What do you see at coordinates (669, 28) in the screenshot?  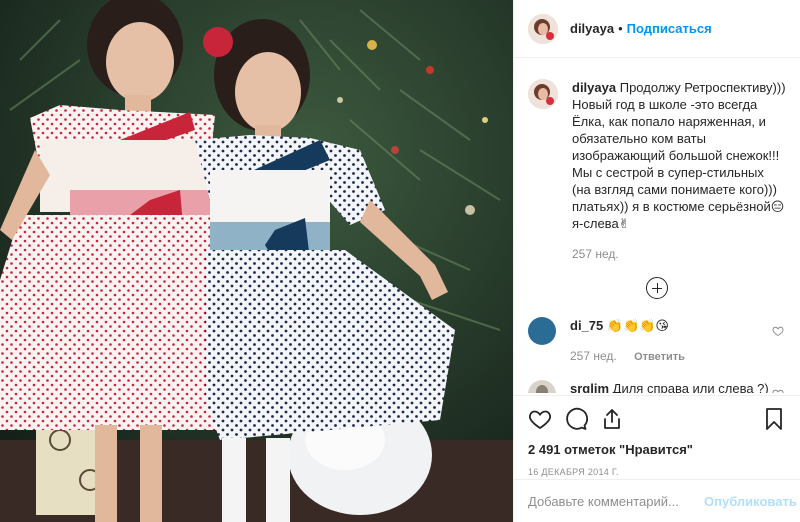 I see `follow-button: Подписаться` at bounding box center [669, 28].